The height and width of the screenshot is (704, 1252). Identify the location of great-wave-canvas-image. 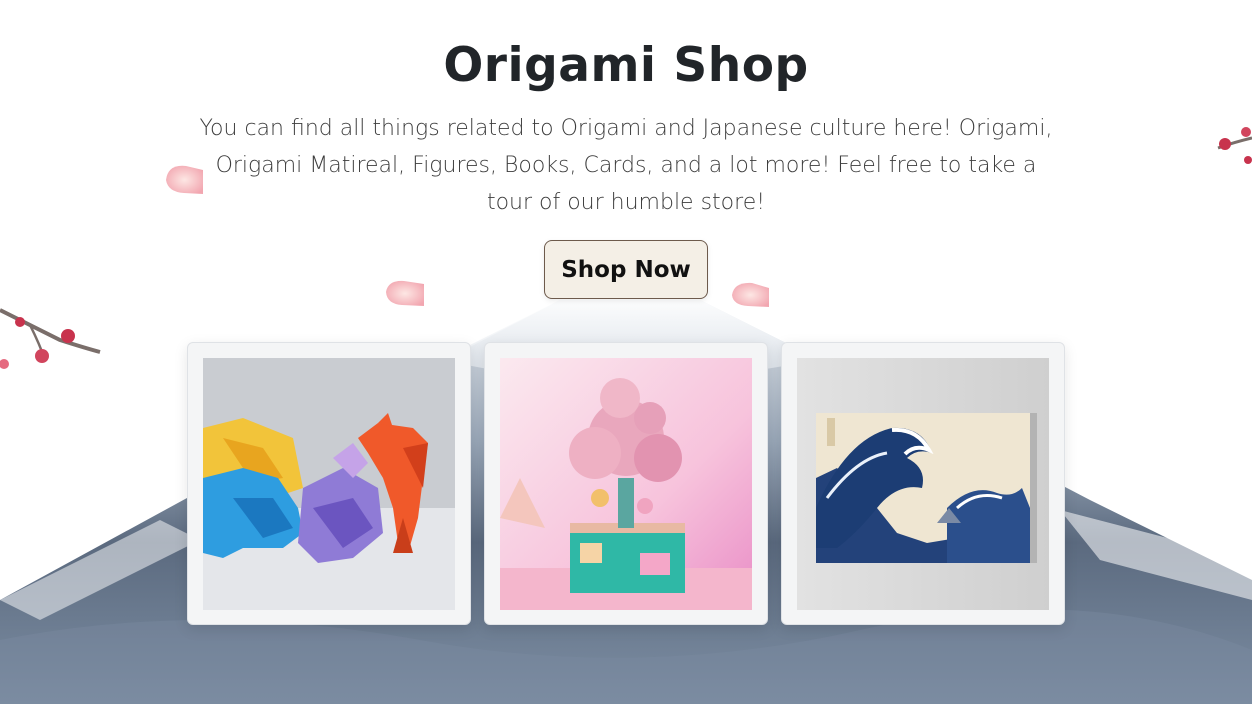
(923, 484).